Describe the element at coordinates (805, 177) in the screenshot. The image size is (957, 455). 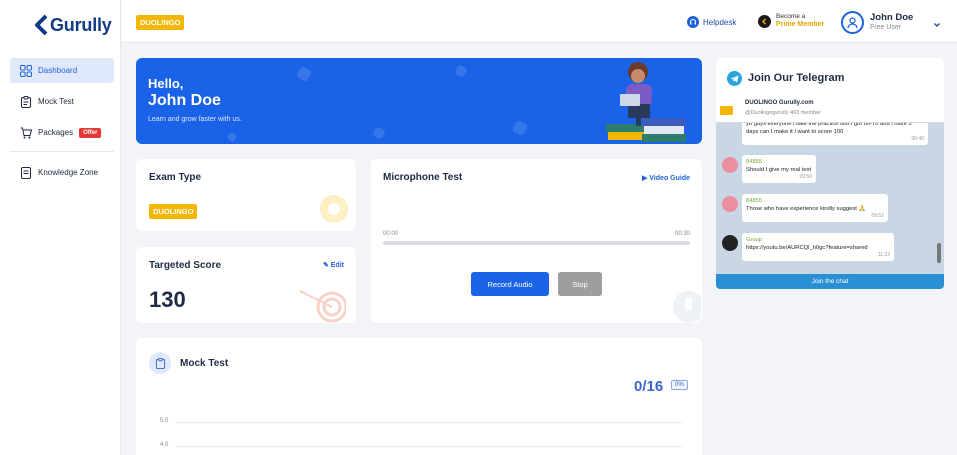
I see `message-time: 09:50` at that location.